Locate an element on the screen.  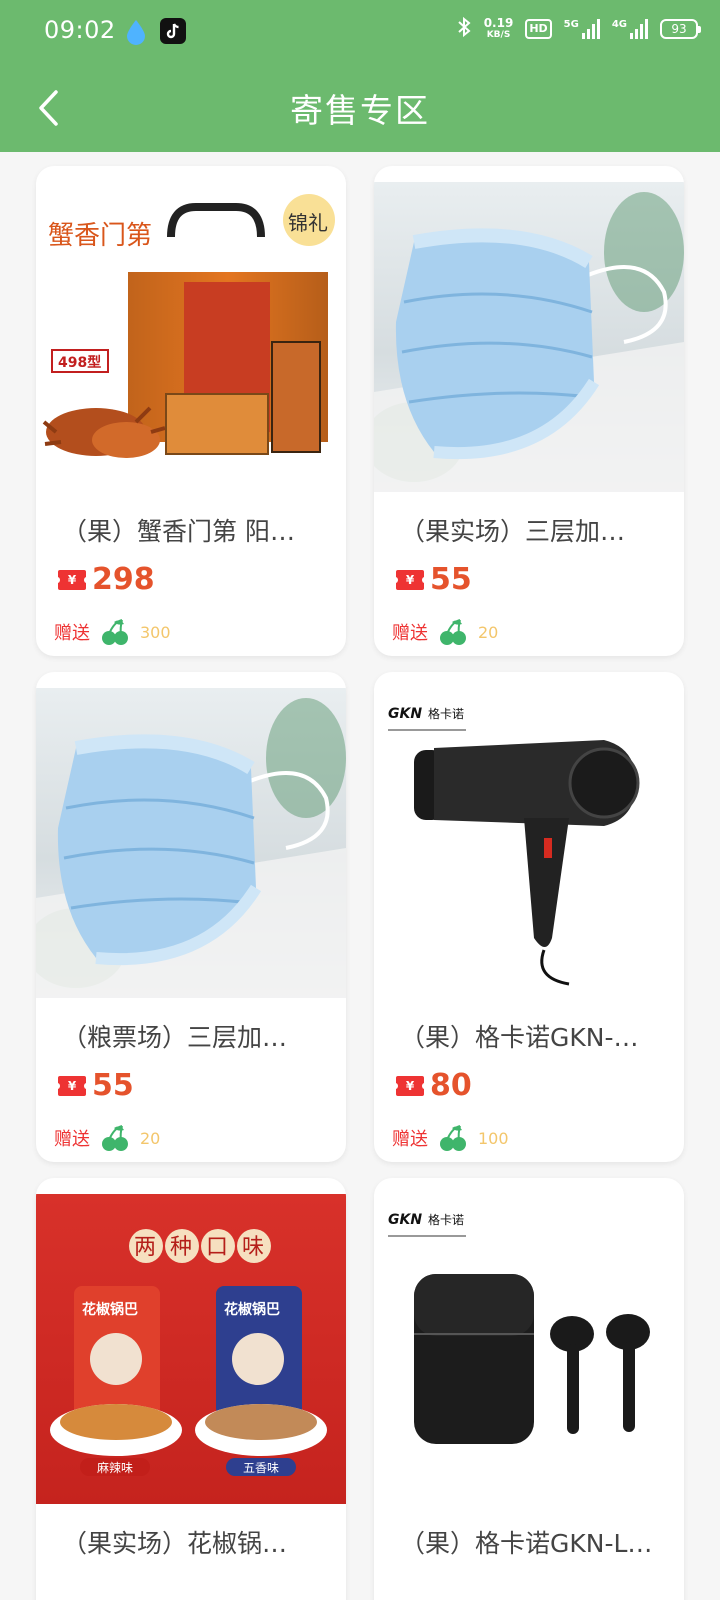
signal-5g-icon: 5G is located at coordinates (582, 29).